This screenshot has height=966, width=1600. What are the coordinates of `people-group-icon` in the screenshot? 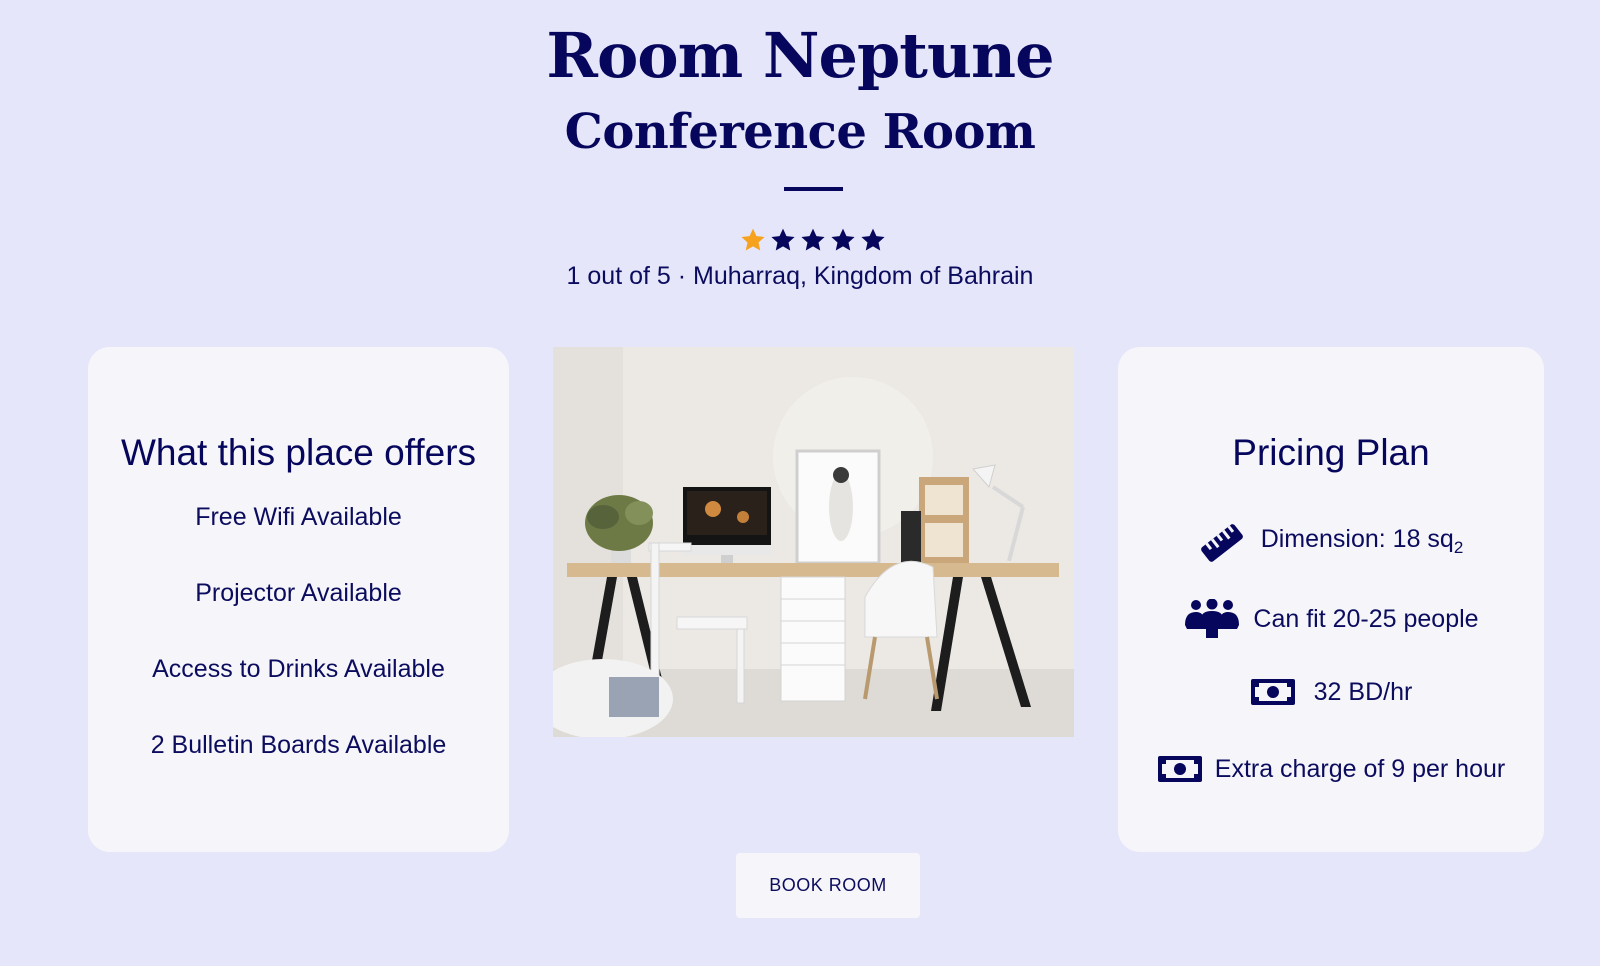 It's located at (1212, 618).